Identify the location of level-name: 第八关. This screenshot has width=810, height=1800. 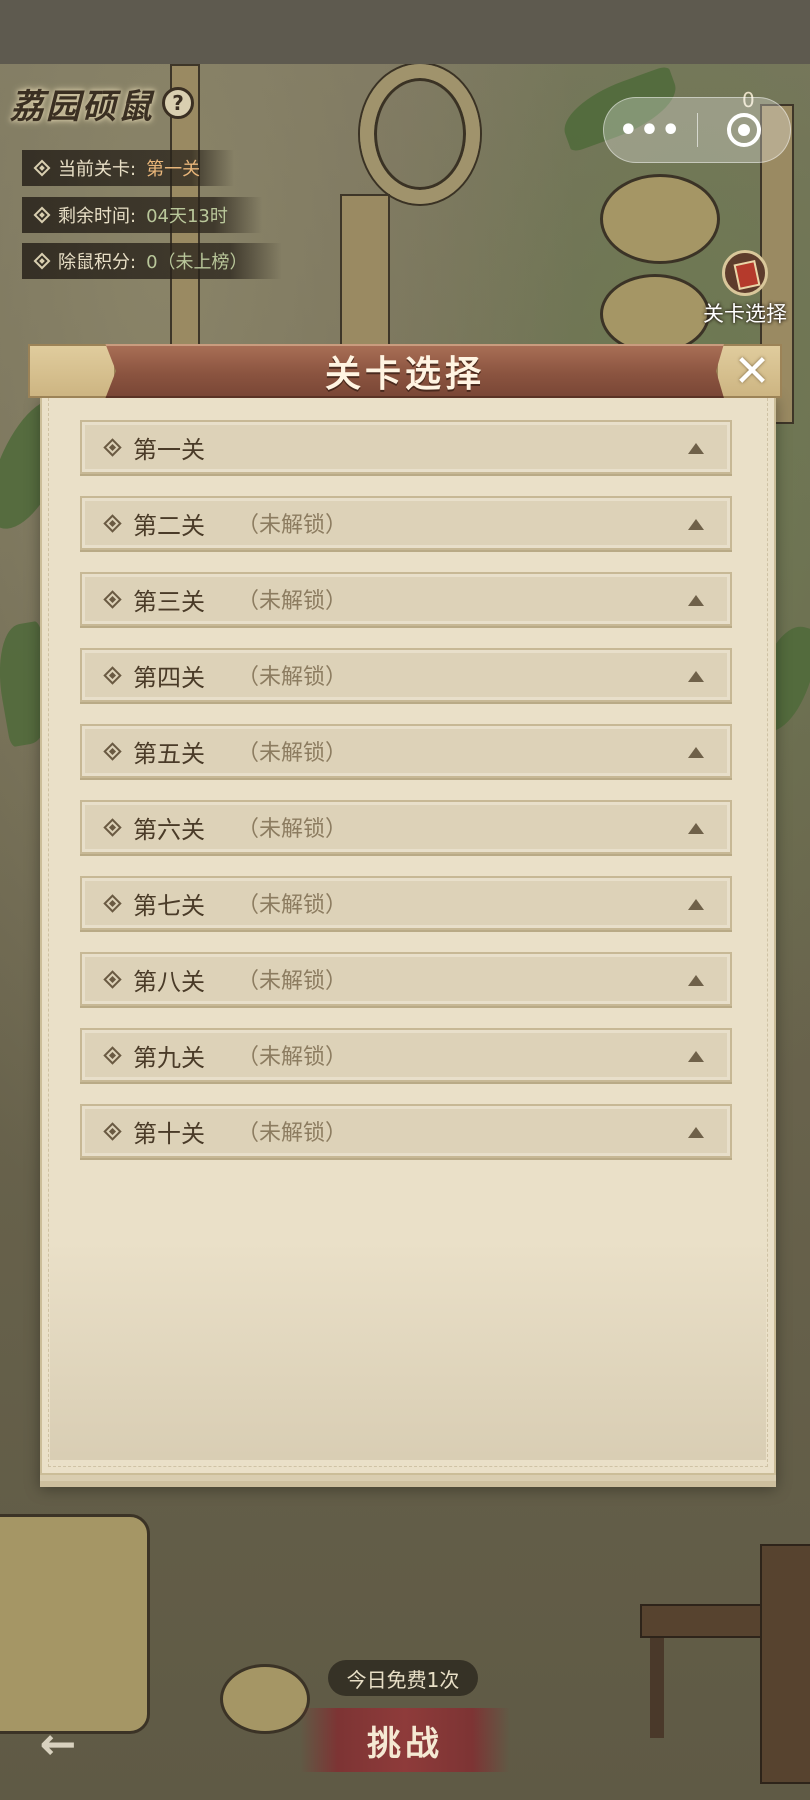
(169, 981).